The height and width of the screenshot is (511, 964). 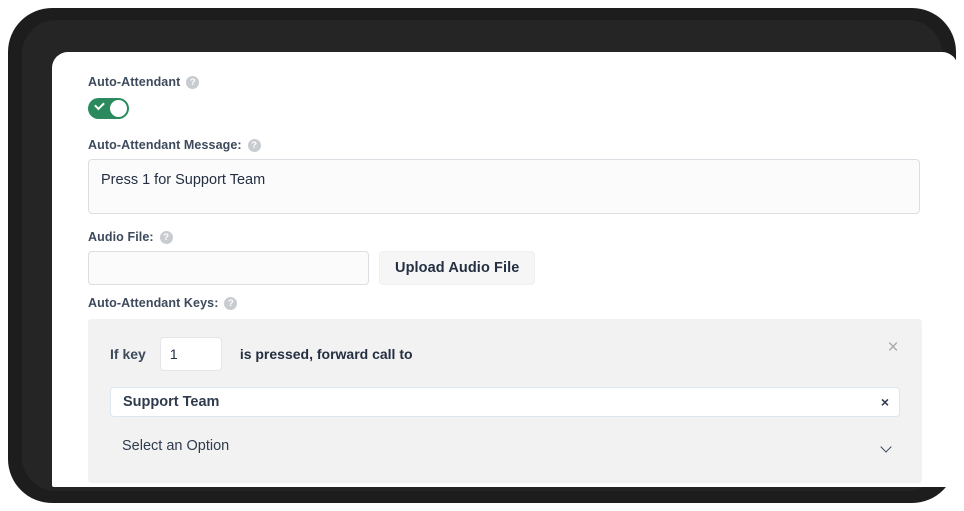 What do you see at coordinates (190, 354) in the screenshot?
I see `key-digit-input` at bounding box center [190, 354].